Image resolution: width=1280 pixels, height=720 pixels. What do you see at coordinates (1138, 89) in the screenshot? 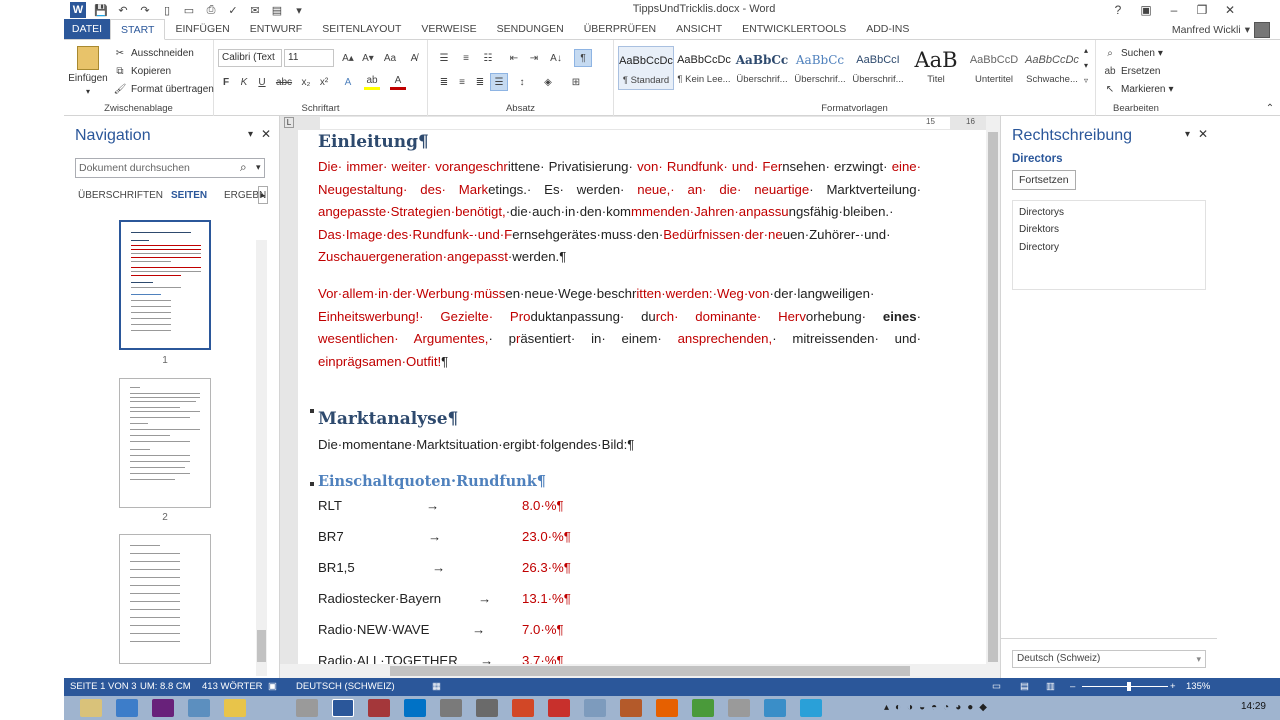
I see `select-button: ↖ Markieren ▾` at bounding box center [1138, 89].